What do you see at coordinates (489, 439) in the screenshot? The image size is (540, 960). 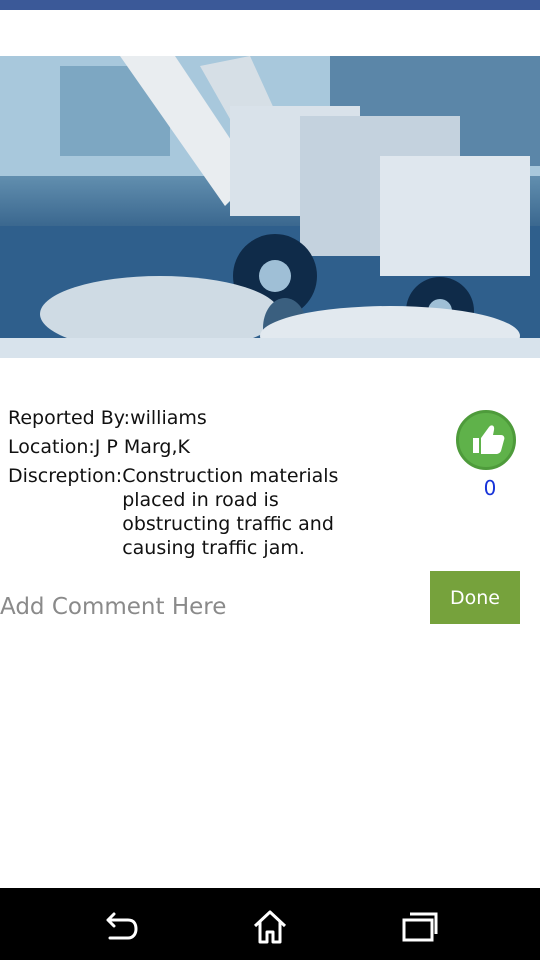 I see `thumbs-up-icon` at bounding box center [489, 439].